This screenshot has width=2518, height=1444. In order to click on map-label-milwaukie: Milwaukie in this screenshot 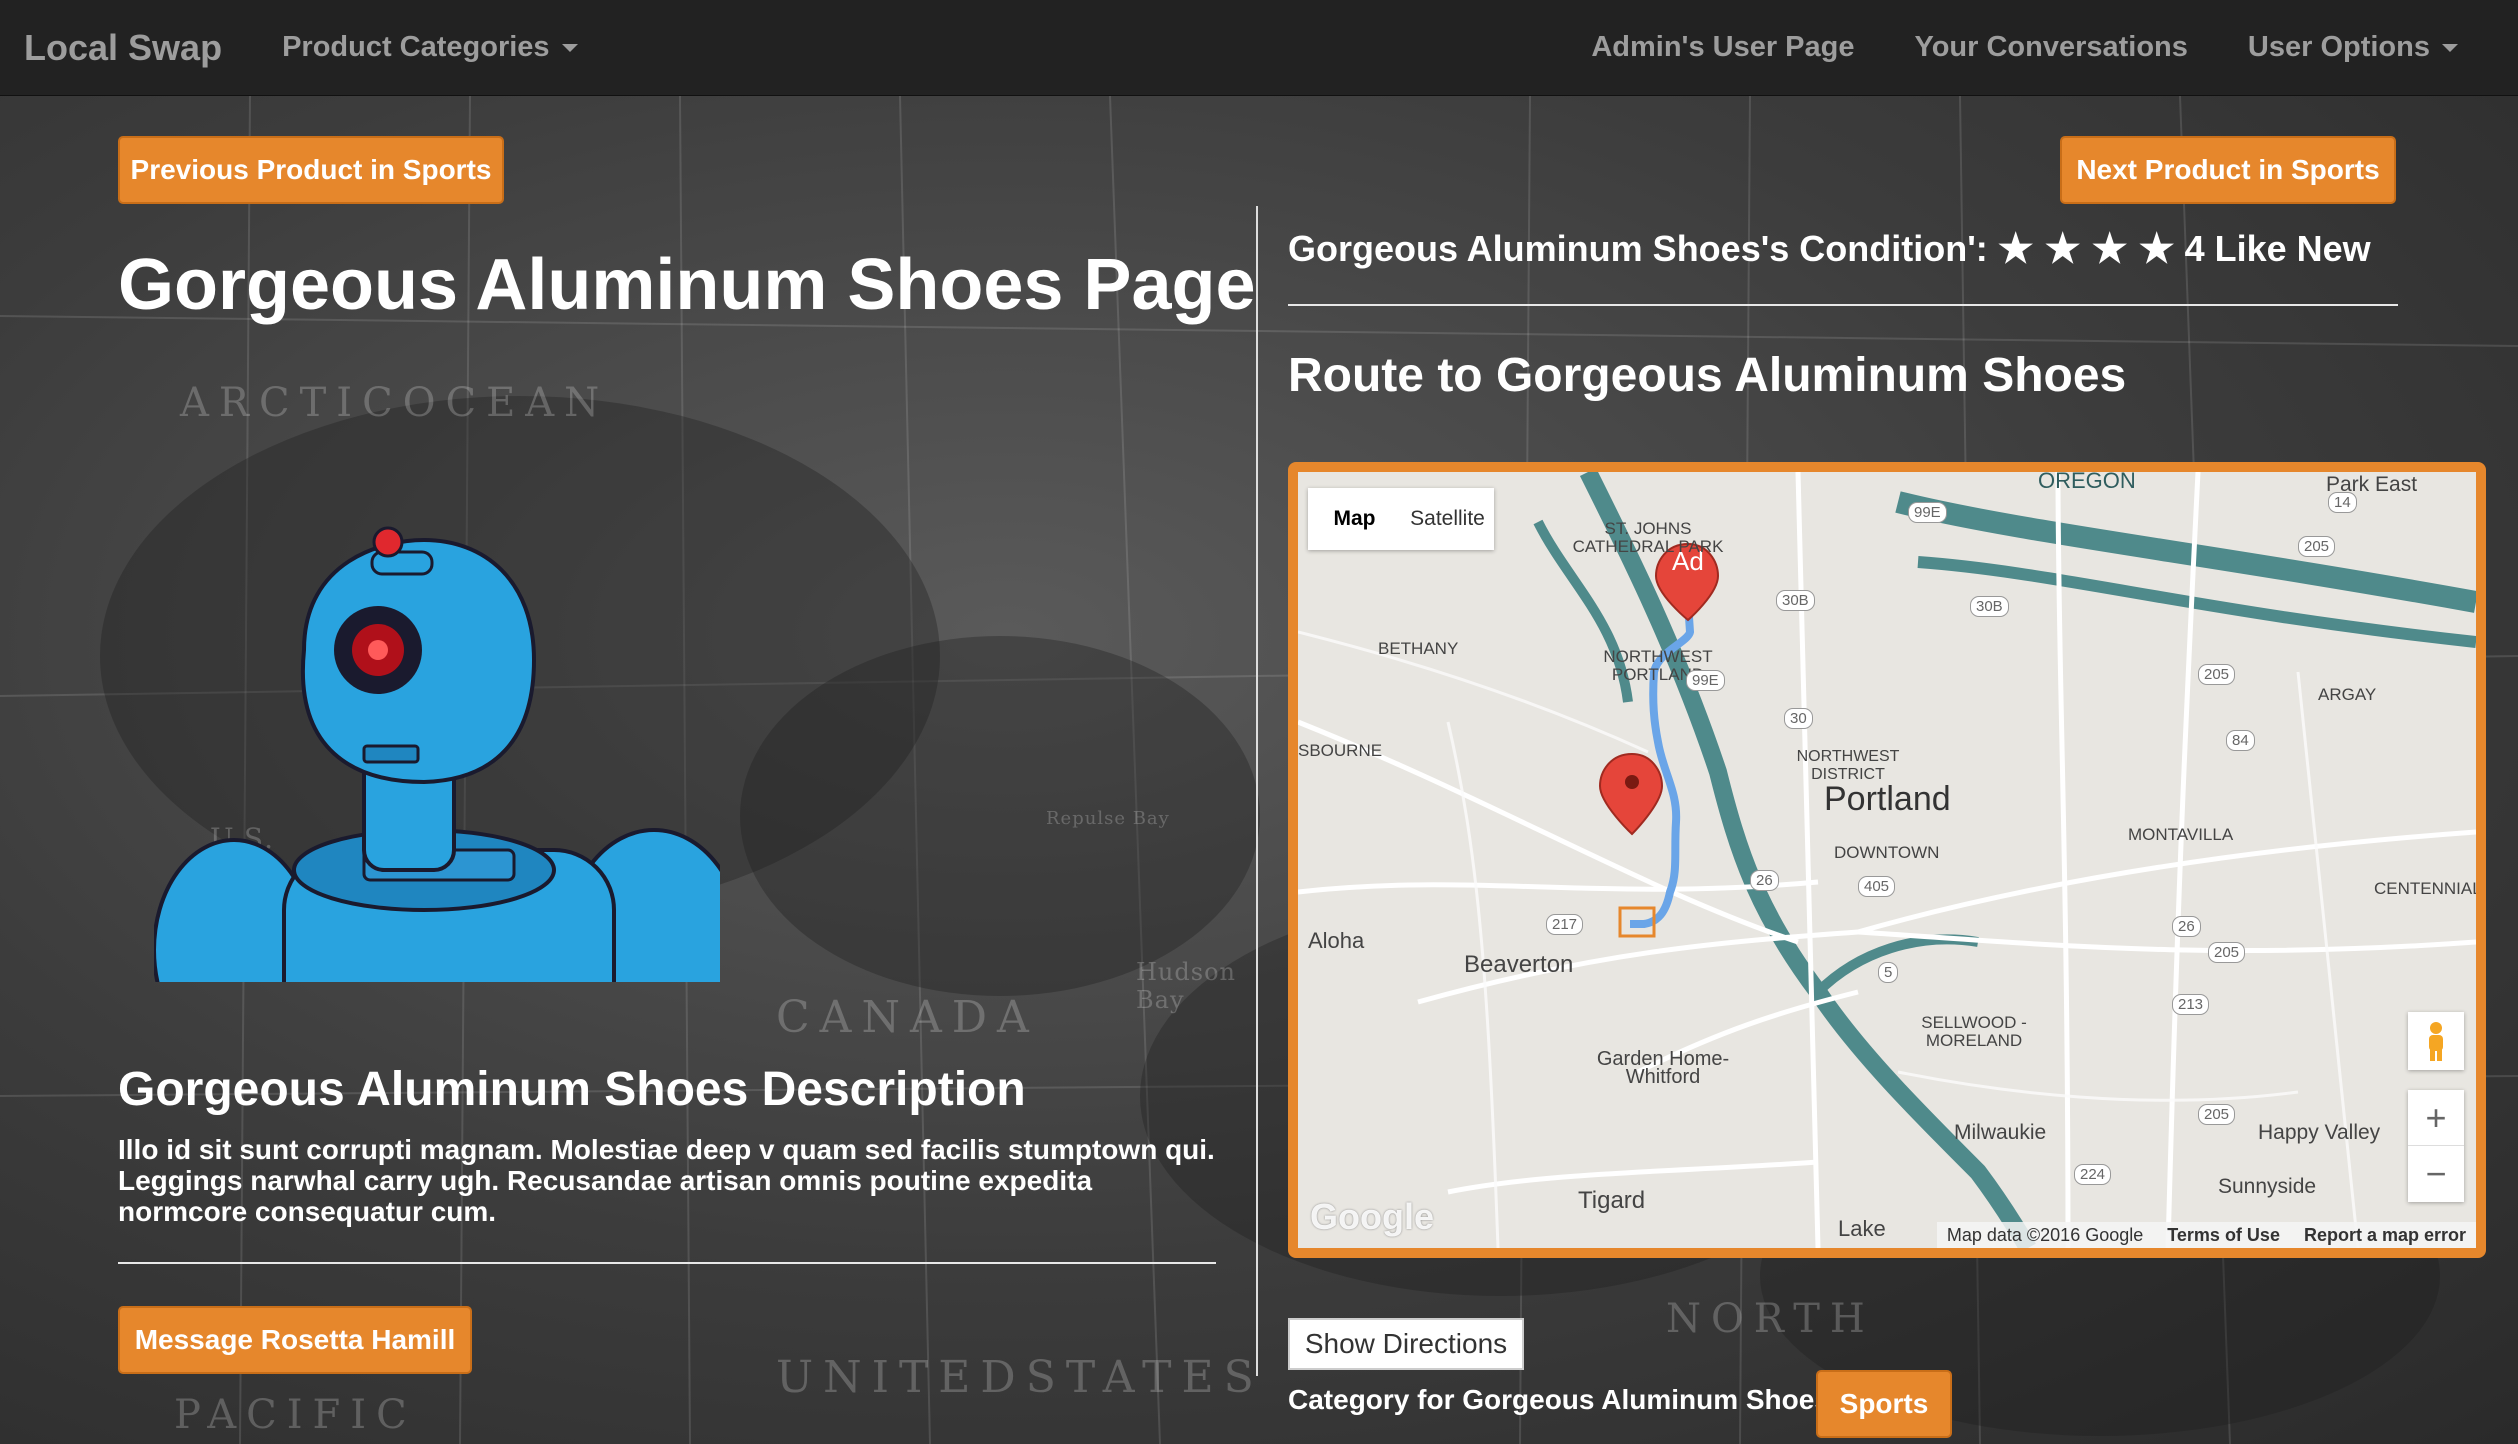, I will do `click(2000, 1132)`.